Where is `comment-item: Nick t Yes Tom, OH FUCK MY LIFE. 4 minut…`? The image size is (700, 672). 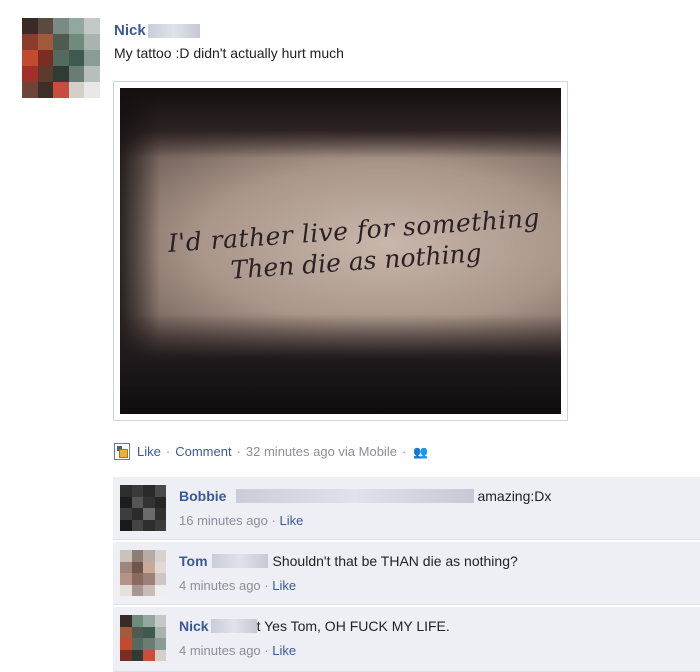 comment-item: Nick t Yes Tom, OH FUCK MY LIFE. 4 minut… is located at coordinates (406, 639).